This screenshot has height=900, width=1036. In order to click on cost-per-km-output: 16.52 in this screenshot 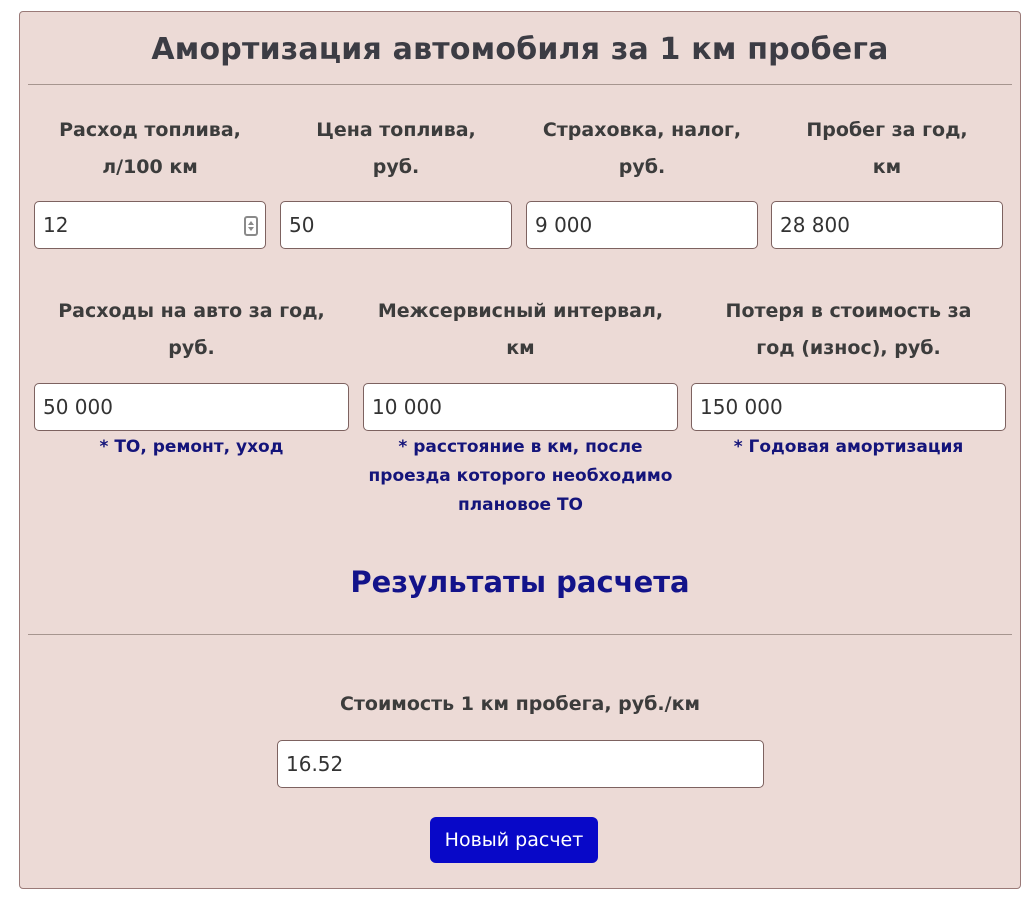, I will do `click(520, 764)`.